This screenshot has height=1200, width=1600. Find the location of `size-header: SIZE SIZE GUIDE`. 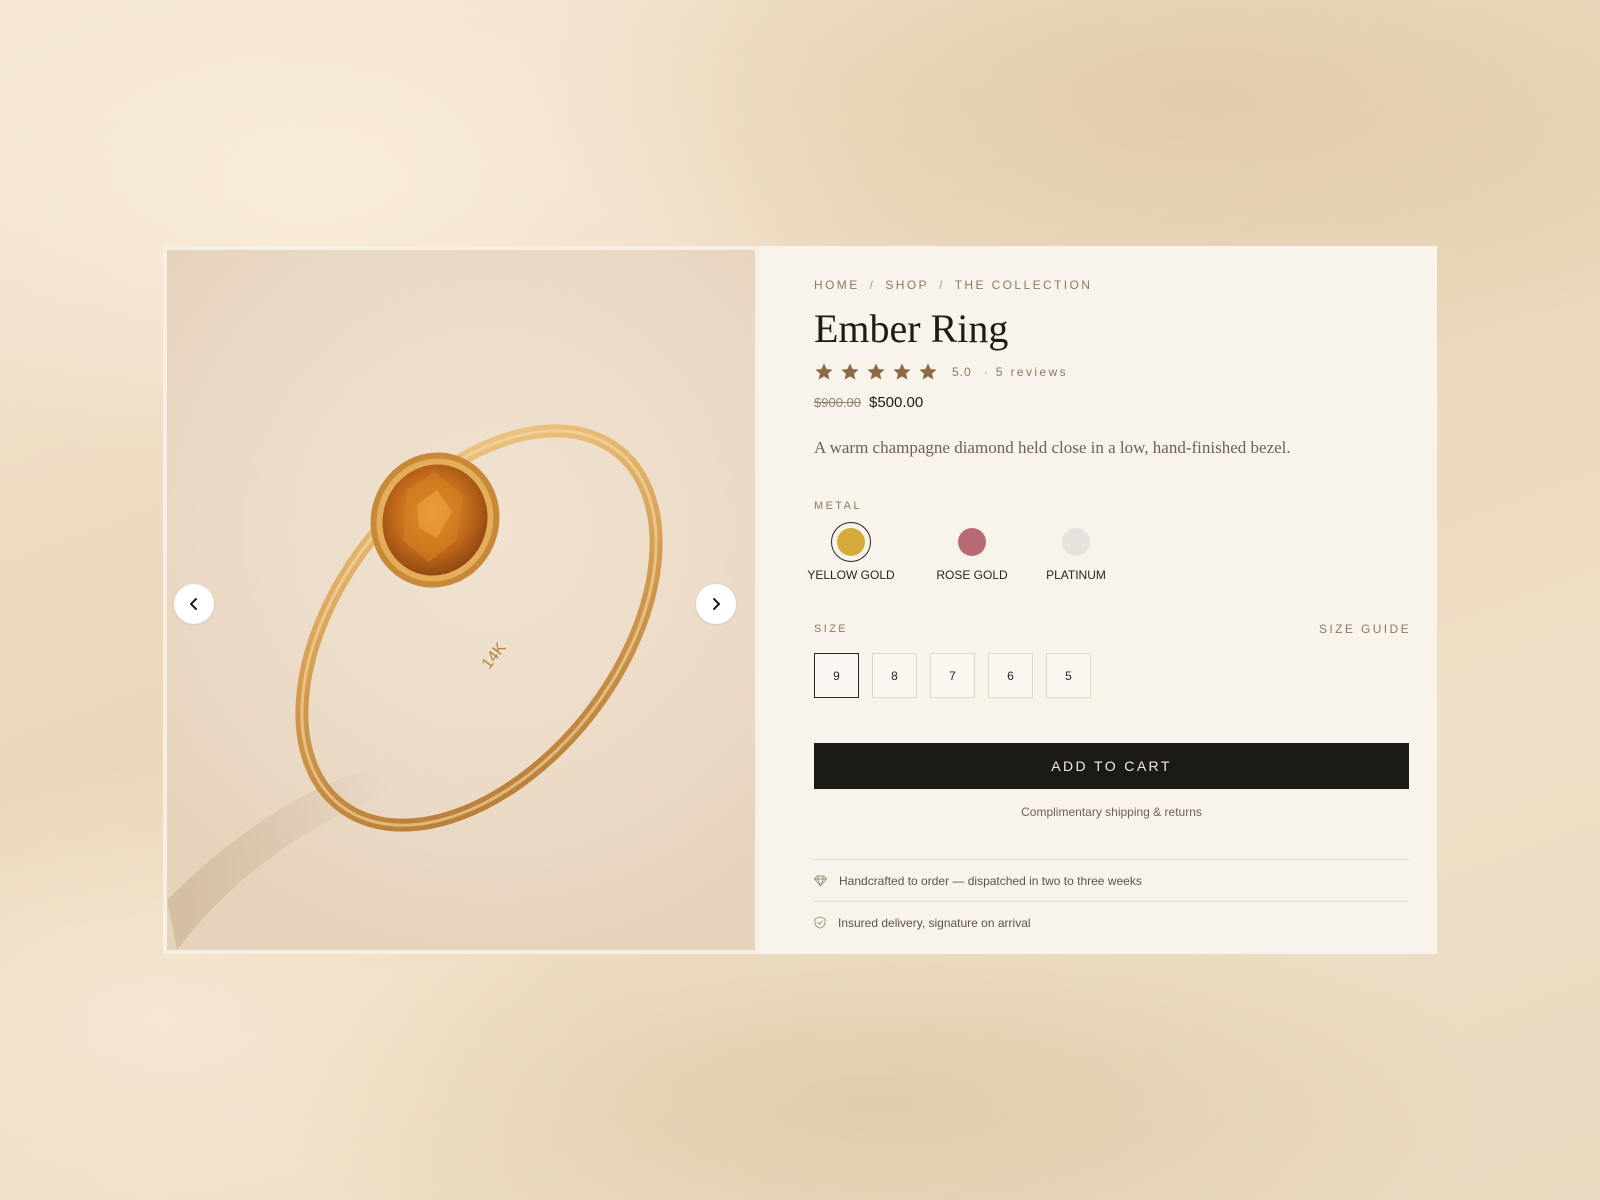

size-header: SIZE SIZE GUIDE is located at coordinates (1112, 629).